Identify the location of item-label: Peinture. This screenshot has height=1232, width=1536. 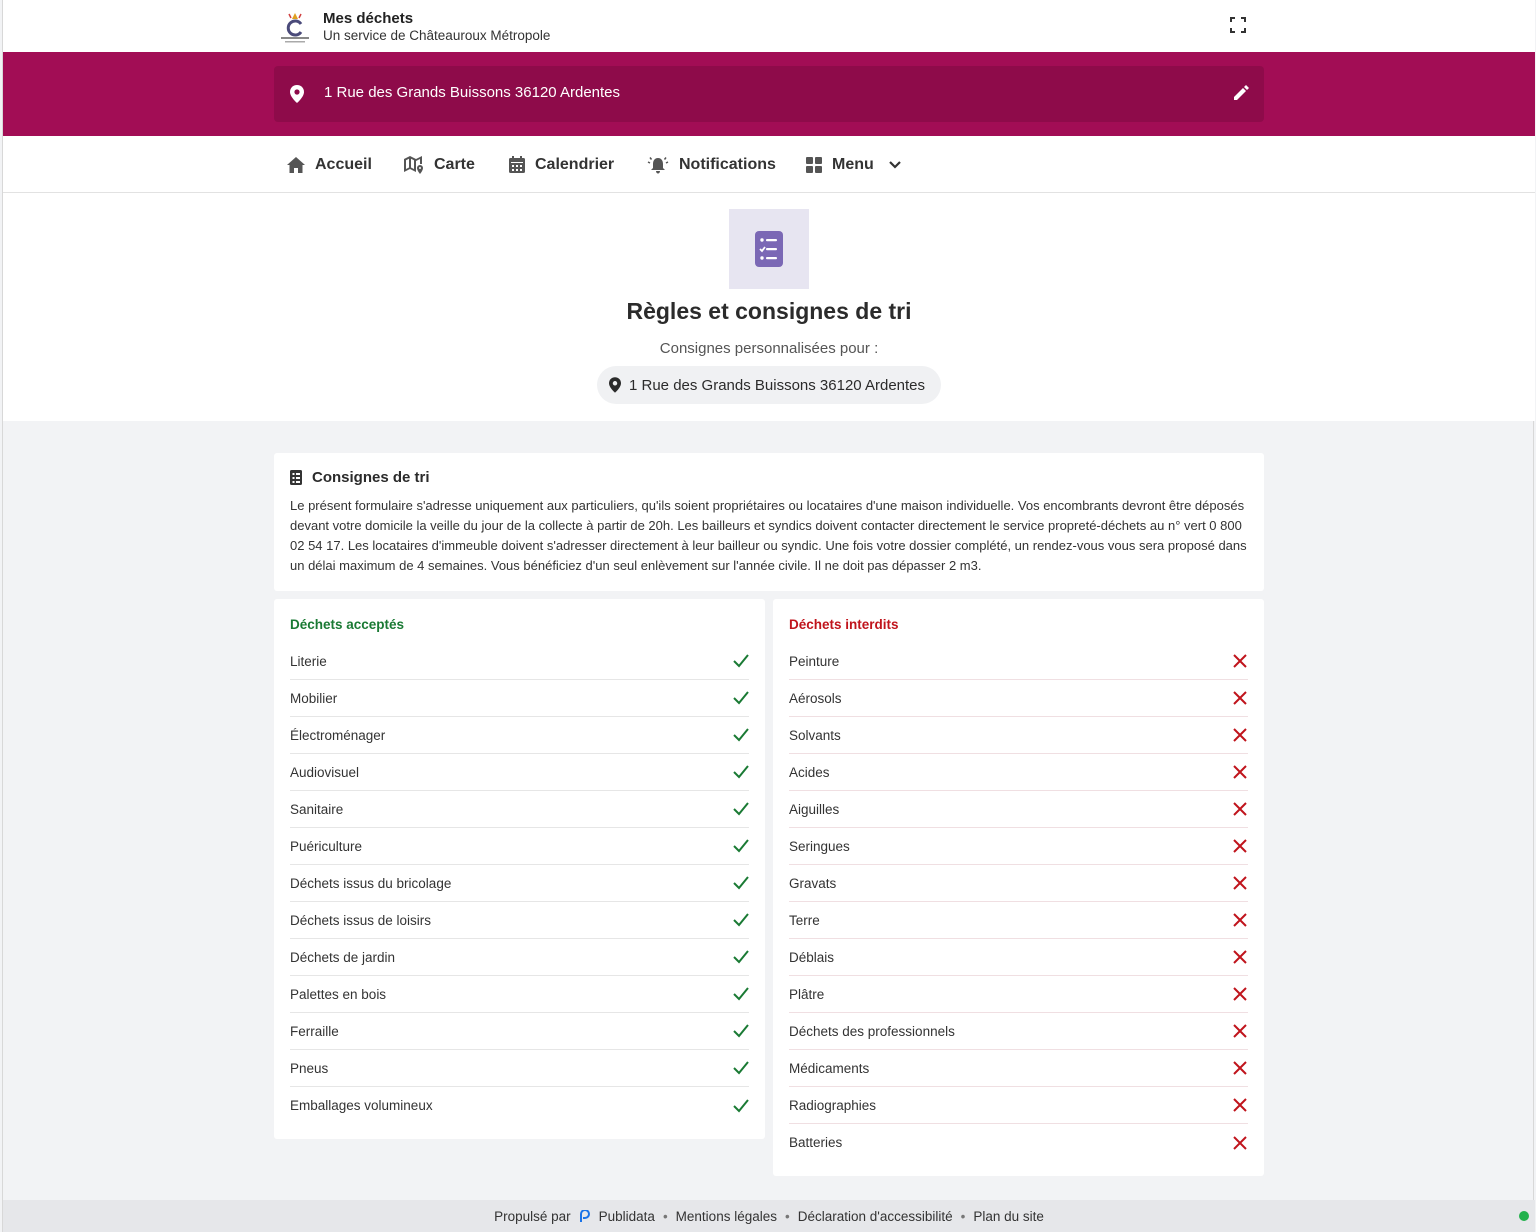
(814, 661).